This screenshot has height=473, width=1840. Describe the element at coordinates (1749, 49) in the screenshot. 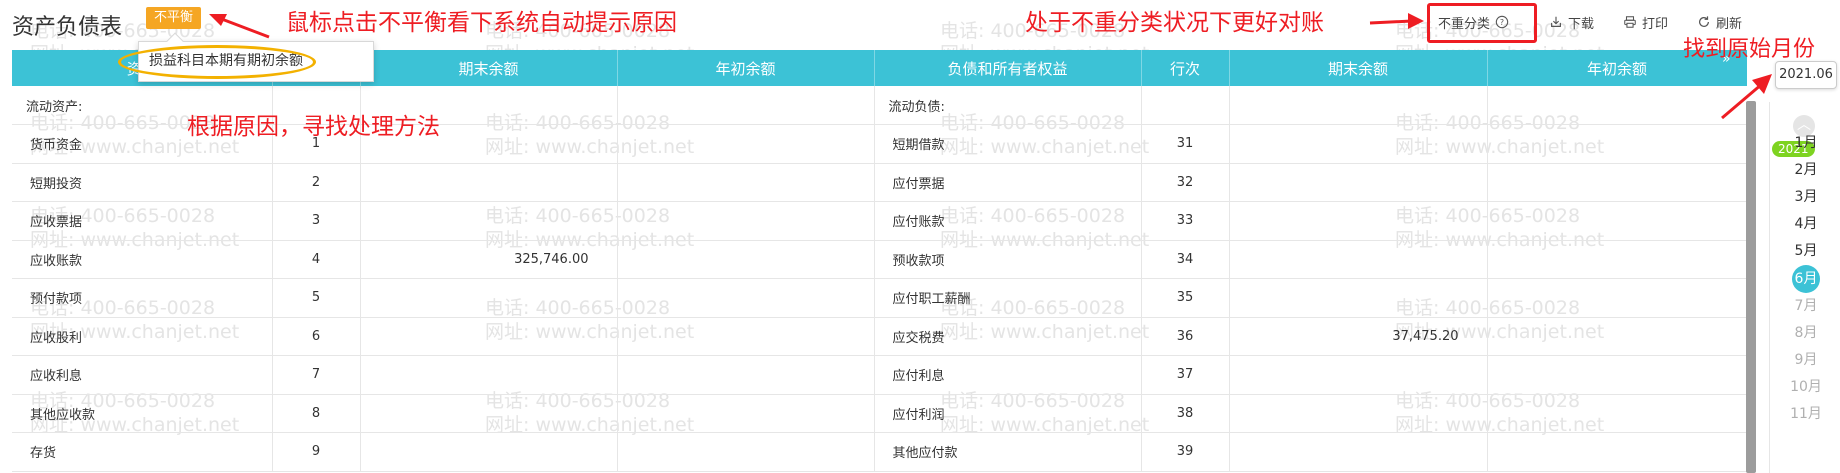

I see `annotation-month-hint: 找到原始月份` at that location.